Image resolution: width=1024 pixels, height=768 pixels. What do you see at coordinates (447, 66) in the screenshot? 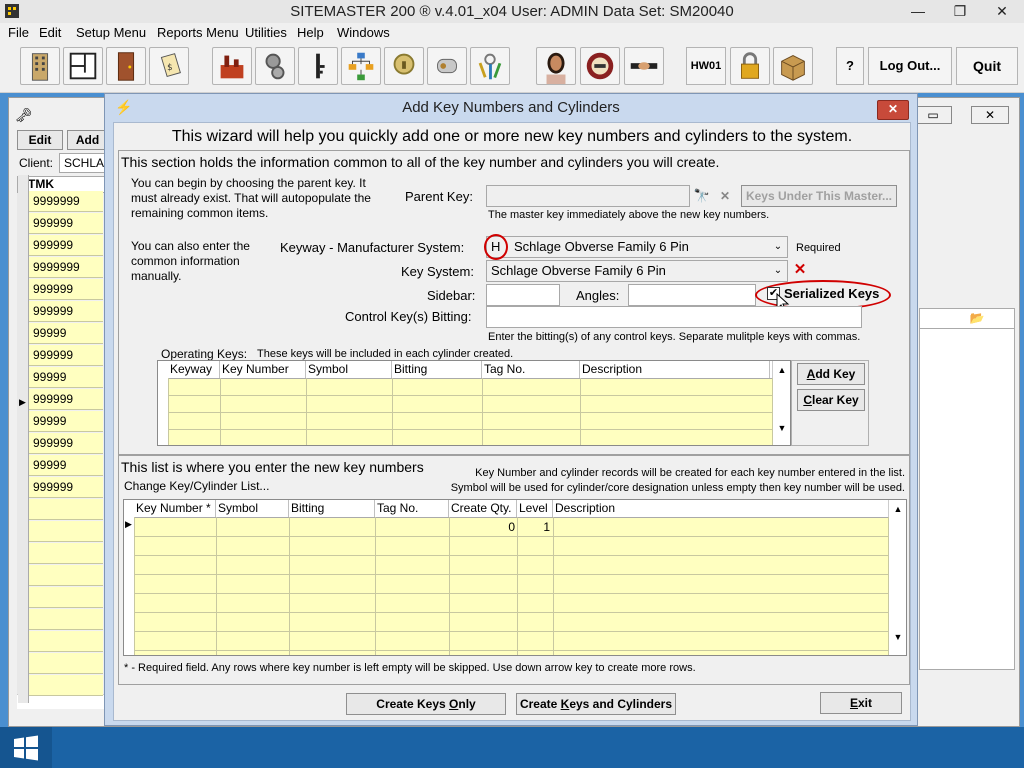
I see `core-icon` at bounding box center [447, 66].